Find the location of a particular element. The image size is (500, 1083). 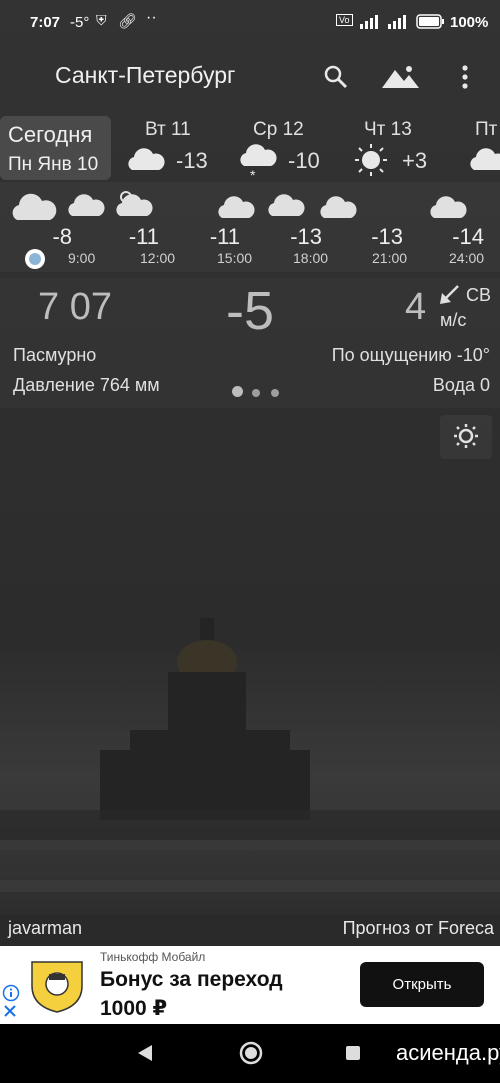

day-temp: +3 is located at coordinates (415, 160).